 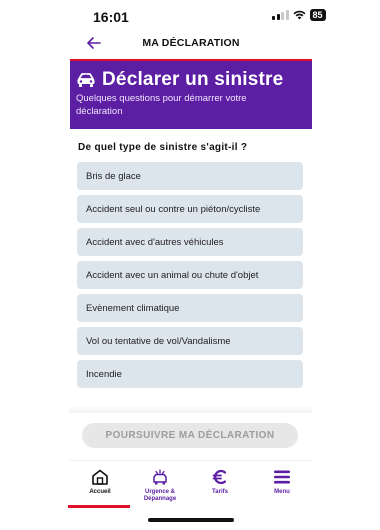 I want to click on home-indicator, so click(x=191, y=520).